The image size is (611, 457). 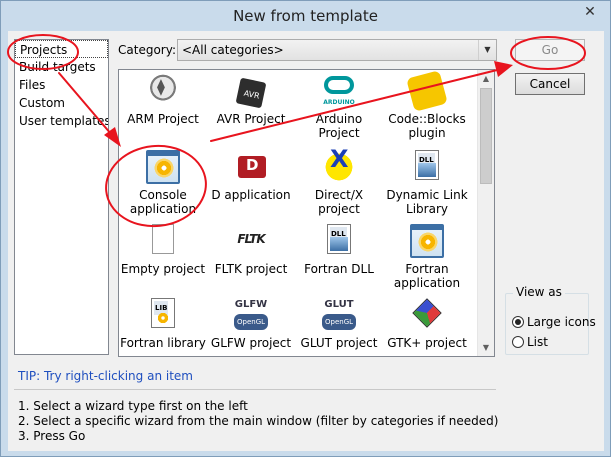 What do you see at coordinates (251, 91) in the screenshot?
I see `avr-chip-icon: AVR` at bounding box center [251, 91].